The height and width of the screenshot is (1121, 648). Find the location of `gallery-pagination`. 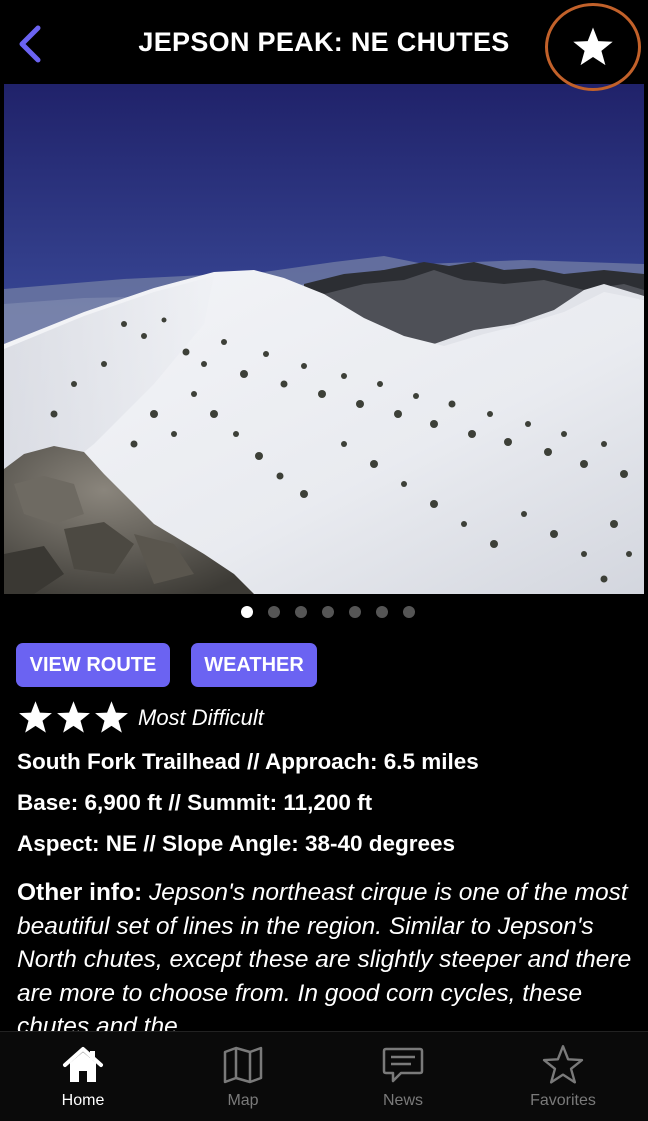

gallery-pagination is located at coordinates (324, 612).